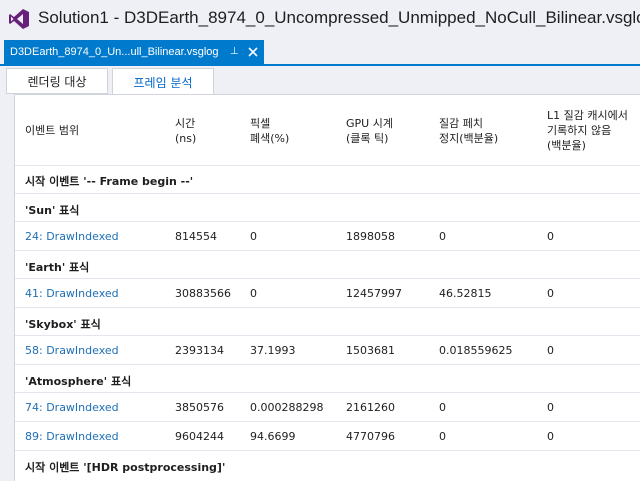  Describe the element at coordinates (369, 131) in the screenshot. I see `header-gpu-clock: GPU 시계 (클록 틱)` at that location.